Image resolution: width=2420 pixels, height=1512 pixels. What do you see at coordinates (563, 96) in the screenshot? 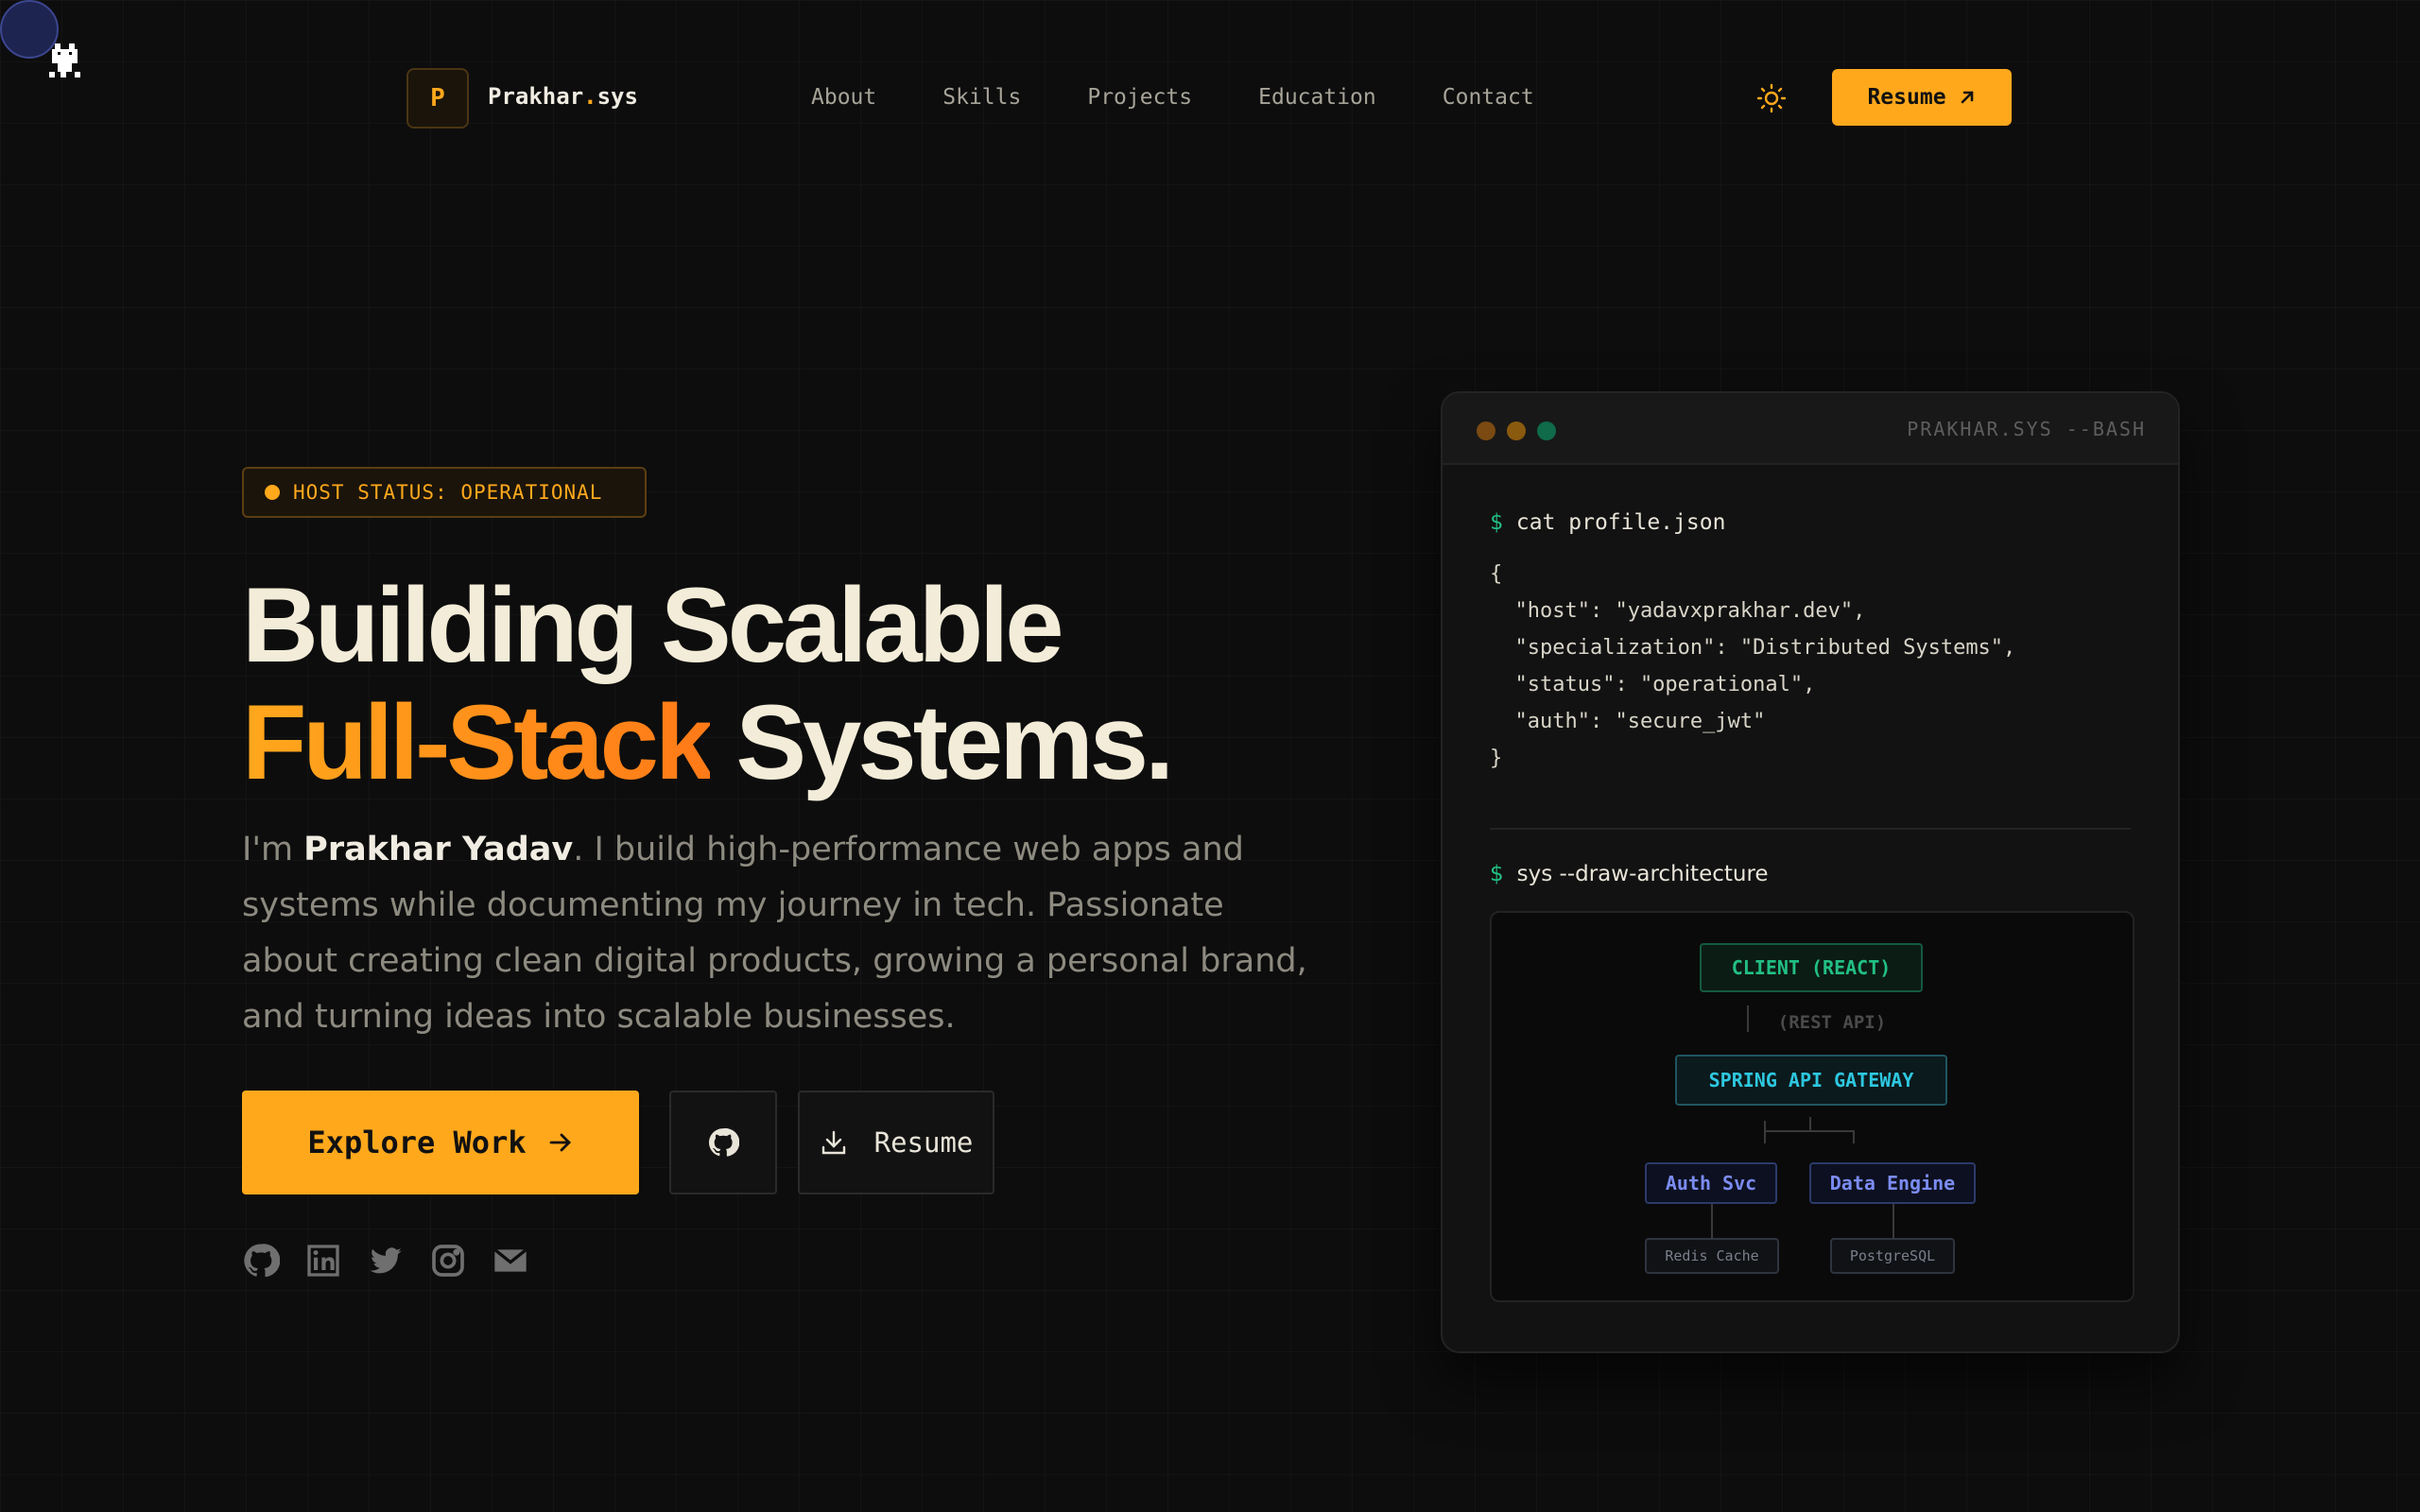
I see `brand-name: Prakhar.sys` at bounding box center [563, 96].